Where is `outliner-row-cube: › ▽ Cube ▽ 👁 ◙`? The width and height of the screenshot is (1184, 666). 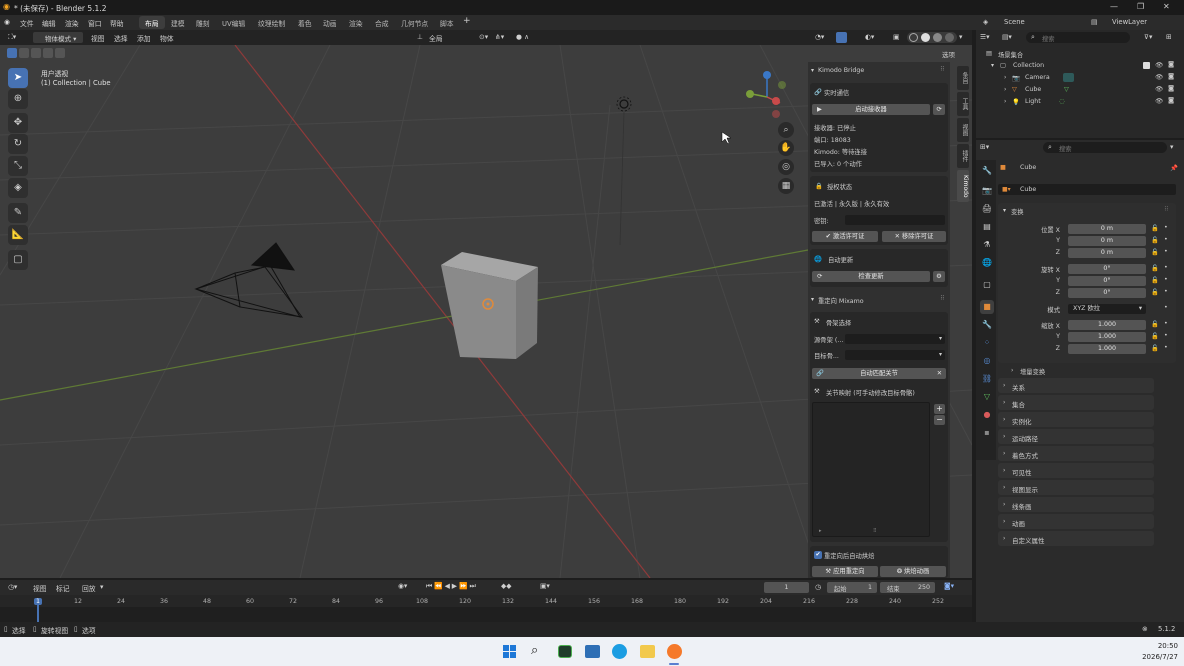
outliner-row-cube: › ▽ Cube ▽ 👁 ◙ is located at coordinates (1086, 90).